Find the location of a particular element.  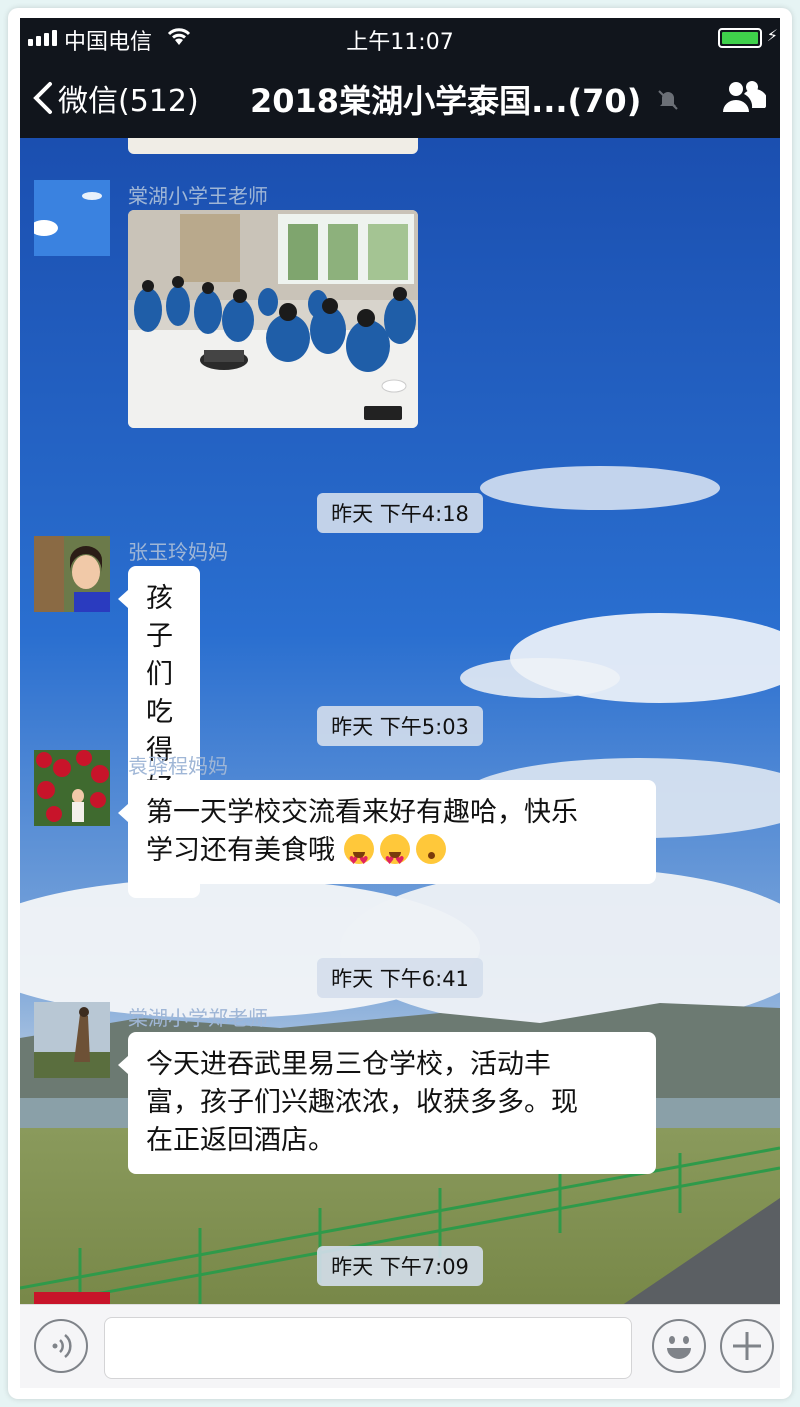

timestamp-label: 昨天 下午7:09 is located at coordinates (400, 1266).